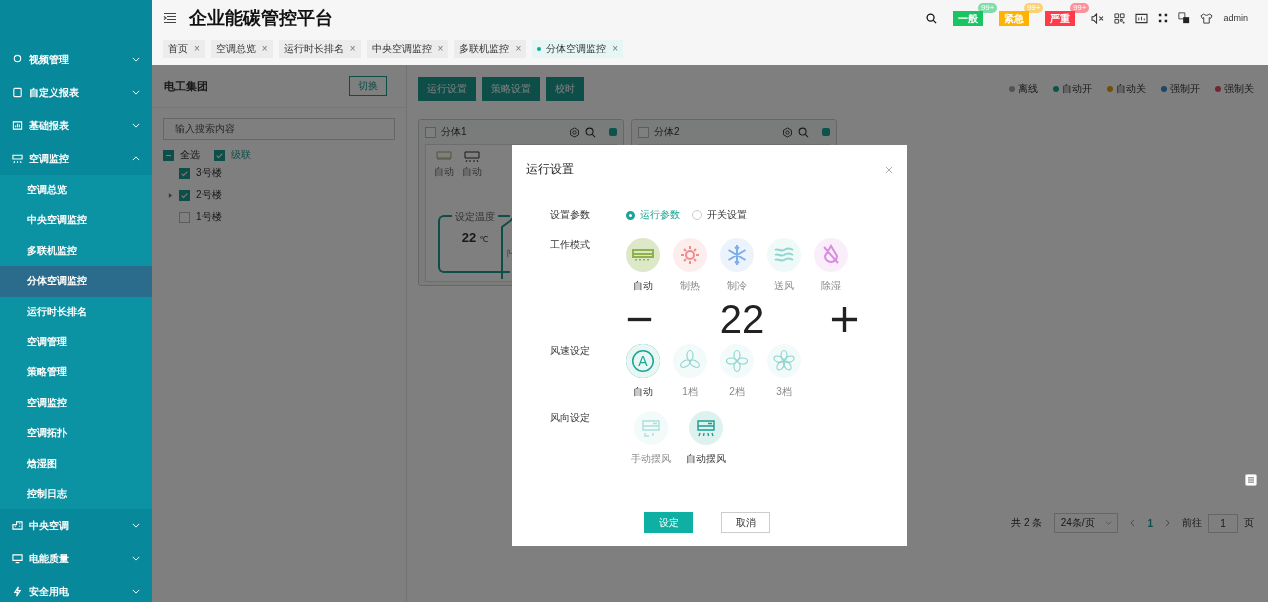 This screenshot has width=1268, height=602. I want to click on page-tab: 多联机监控 ×, so click(490, 49).